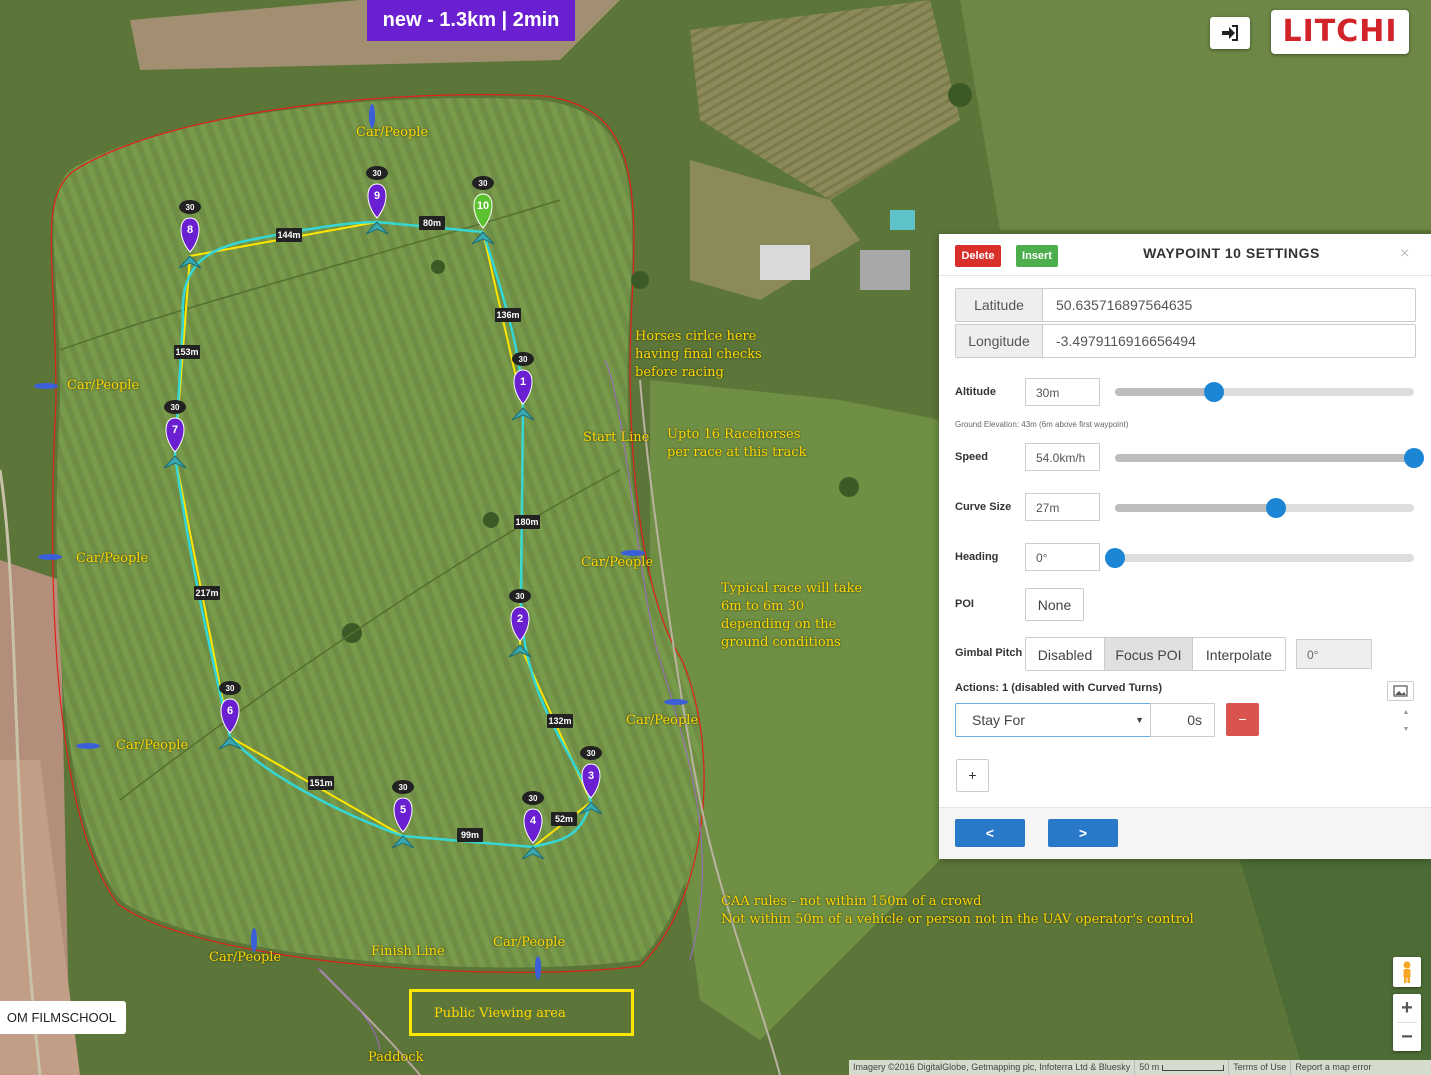 The width and height of the screenshot is (1431, 1075). I want to click on waypoint-number: 9, so click(377, 196).